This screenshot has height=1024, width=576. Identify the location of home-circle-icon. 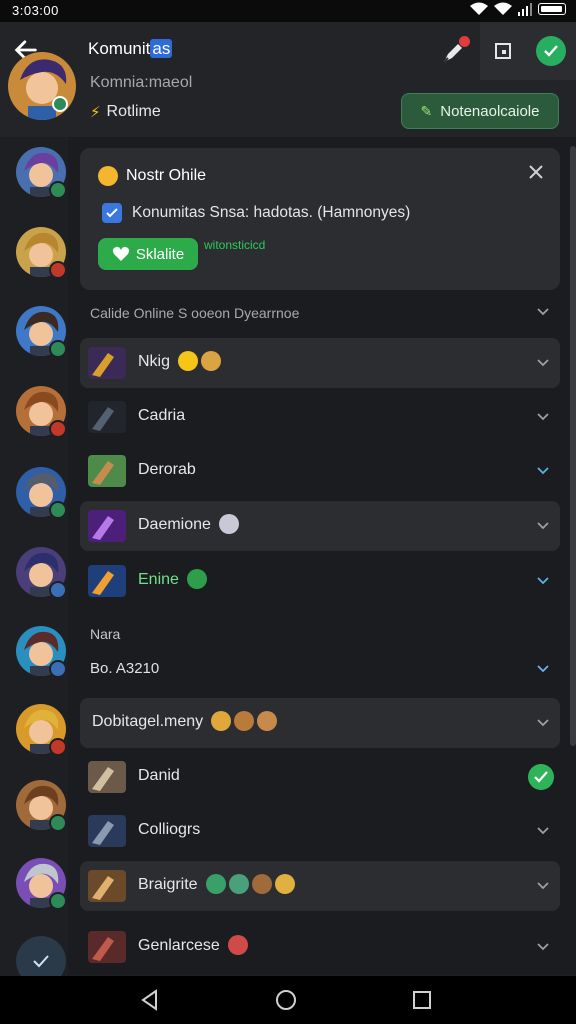
(286, 1000).